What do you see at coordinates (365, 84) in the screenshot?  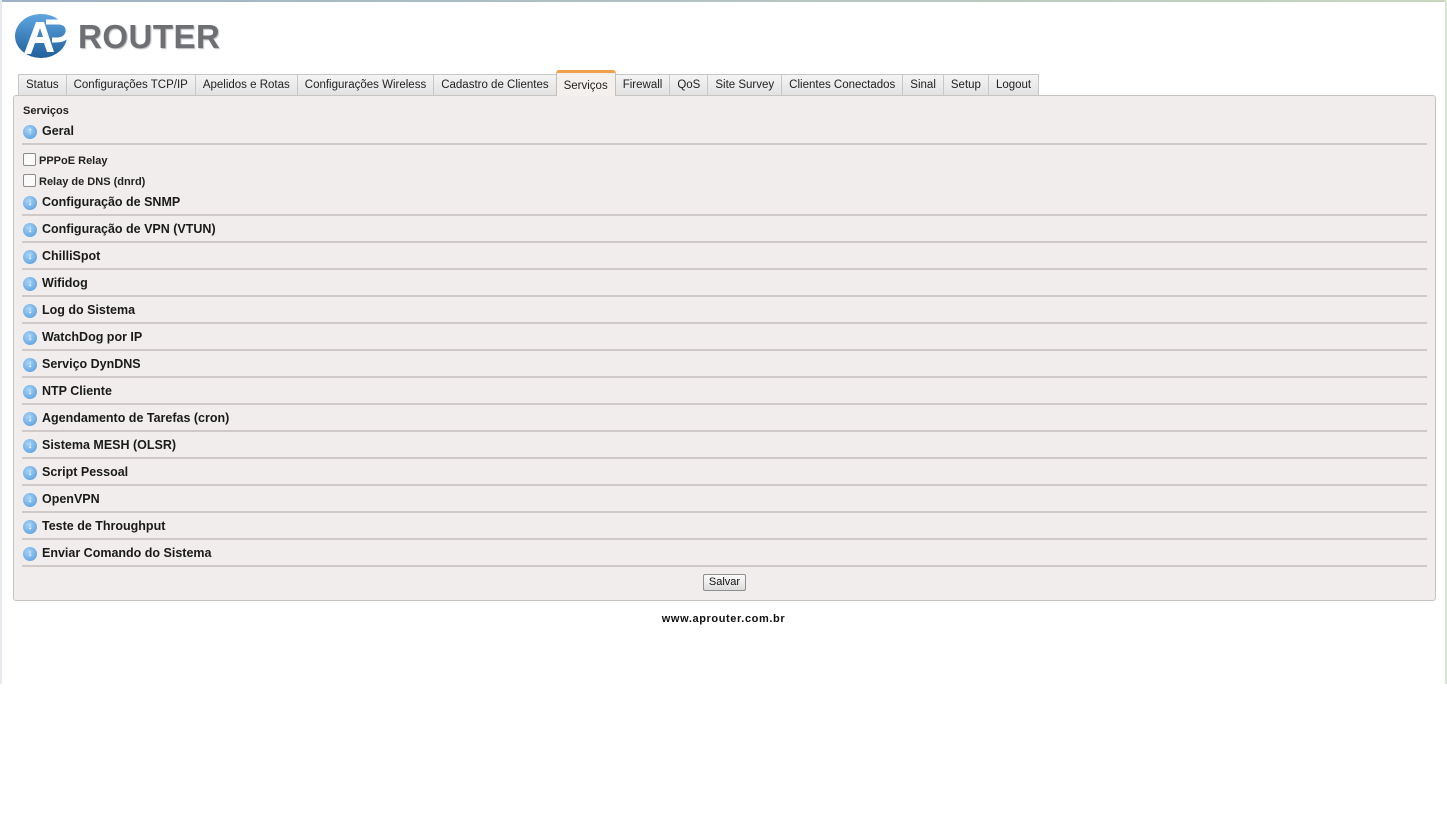 I see `tab-wireless: Configurações Wireless` at bounding box center [365, 84].